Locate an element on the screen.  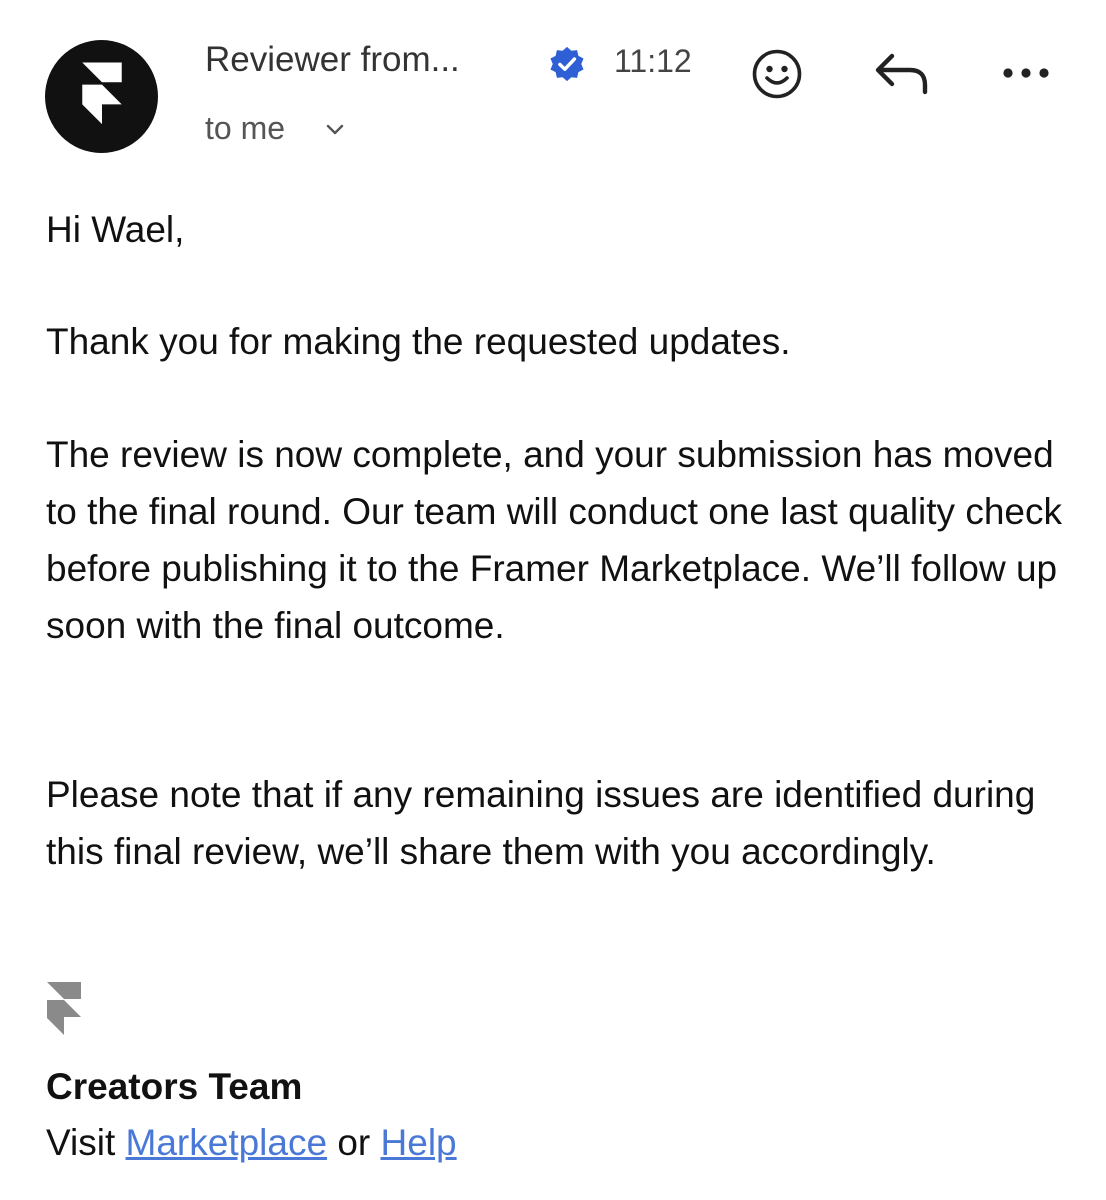
verified-badge-icon is located at coordinates (567, 64).